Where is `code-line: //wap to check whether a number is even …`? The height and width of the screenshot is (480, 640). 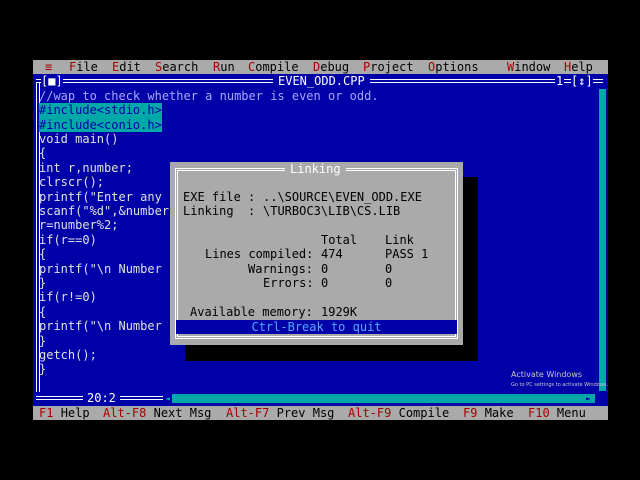 code-line: //wap to check whether a number is even … is located at coordinates (209, 96).